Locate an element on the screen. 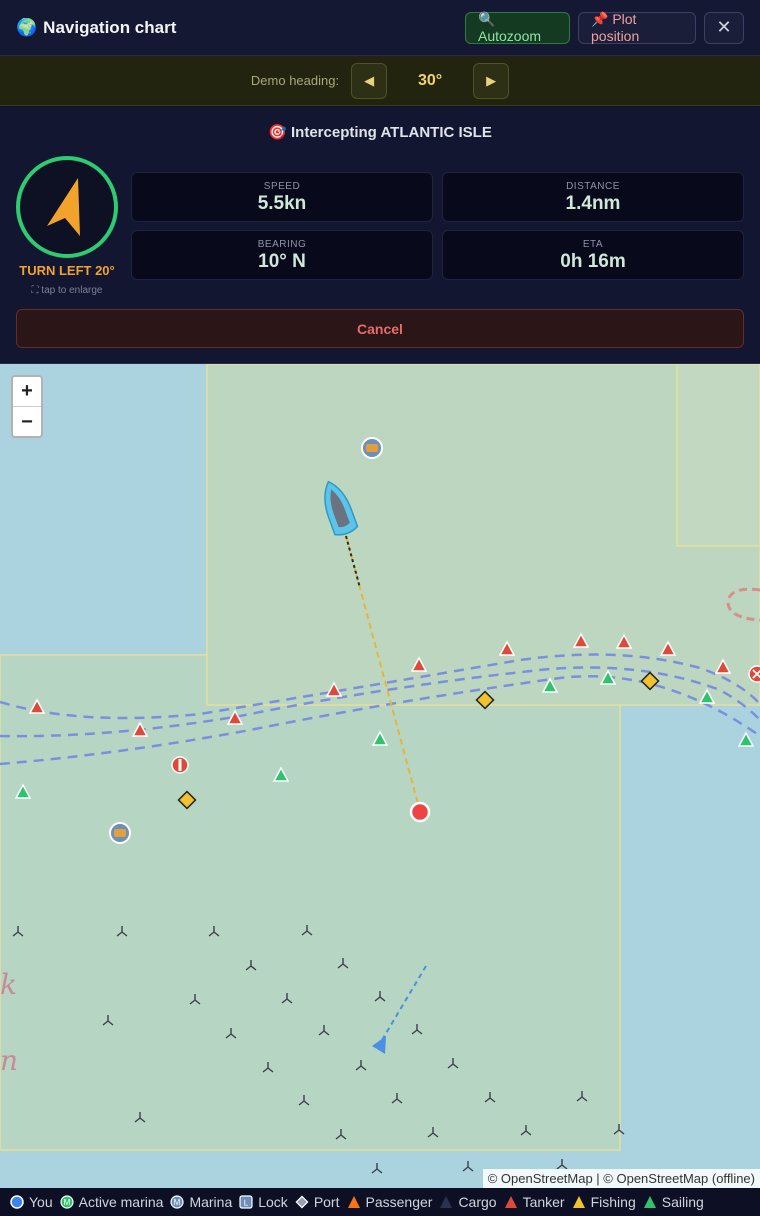  direction-arrow-icon is located at coordinates (63, 207).